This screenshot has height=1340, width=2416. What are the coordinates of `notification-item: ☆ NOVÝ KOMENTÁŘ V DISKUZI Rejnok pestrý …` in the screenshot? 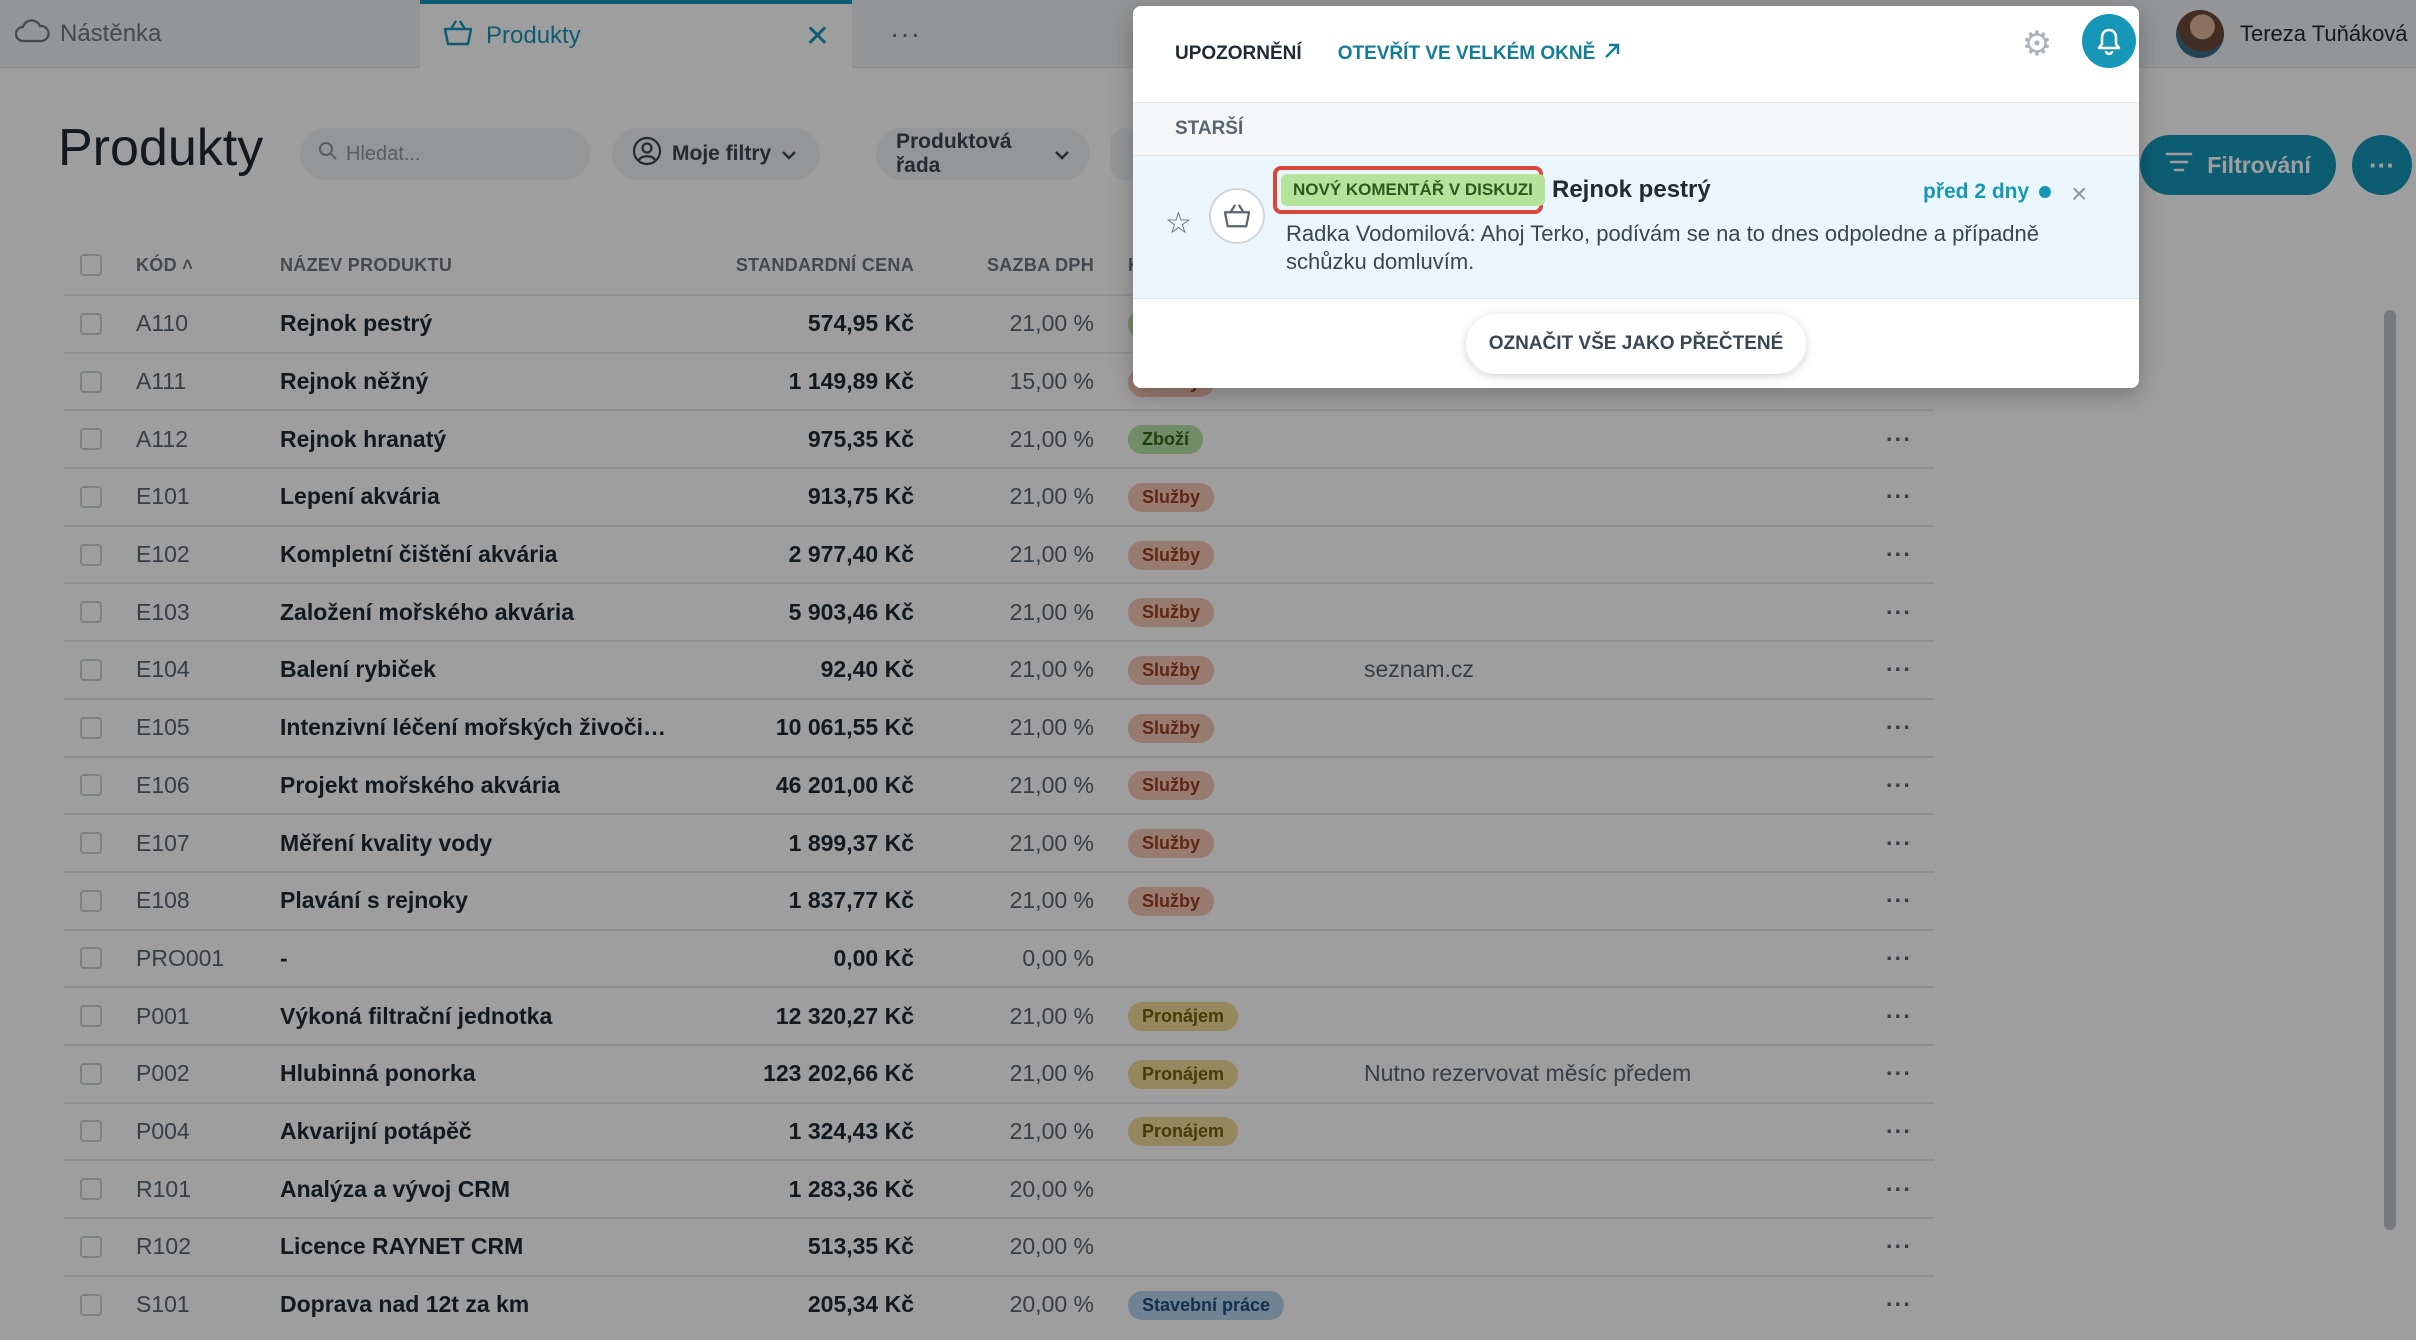 It's located at (1636, 227).